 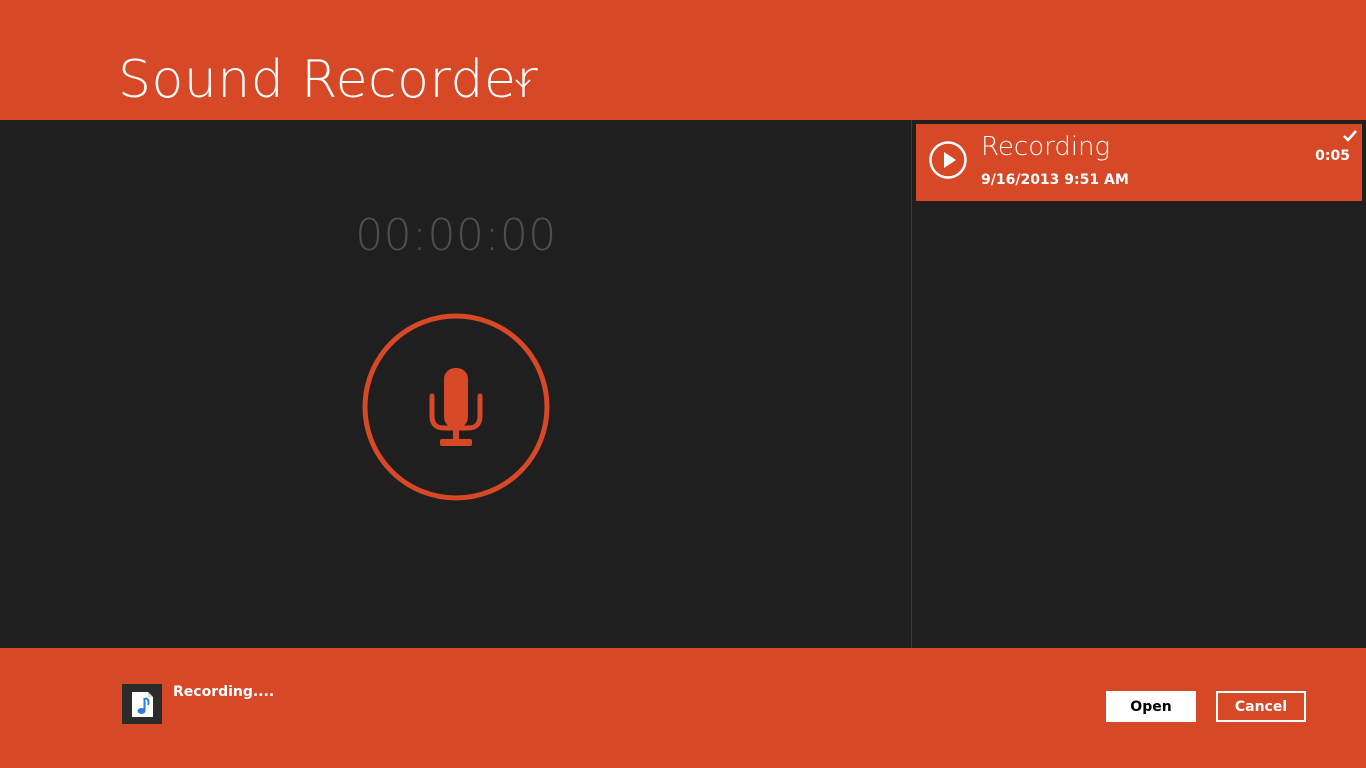 What do you see at coordinates (1350, 136) in the screenshot?
I see `check-icon` at bounding box center [1350, 136].